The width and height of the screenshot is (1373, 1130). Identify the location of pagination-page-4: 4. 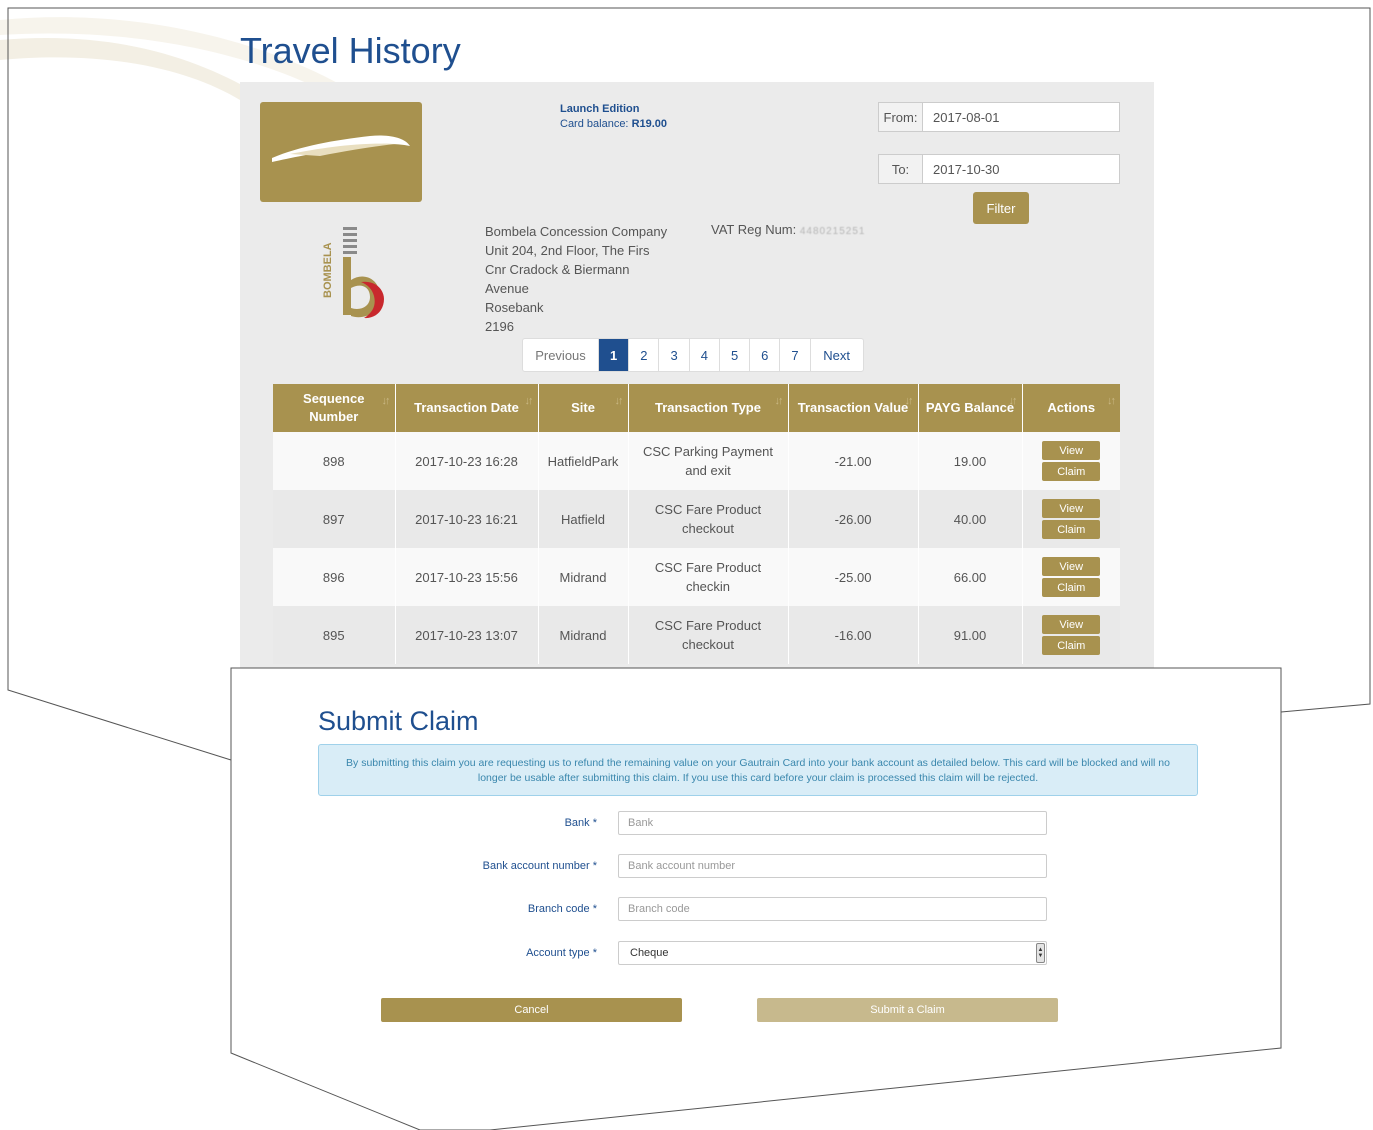
(705, 355).